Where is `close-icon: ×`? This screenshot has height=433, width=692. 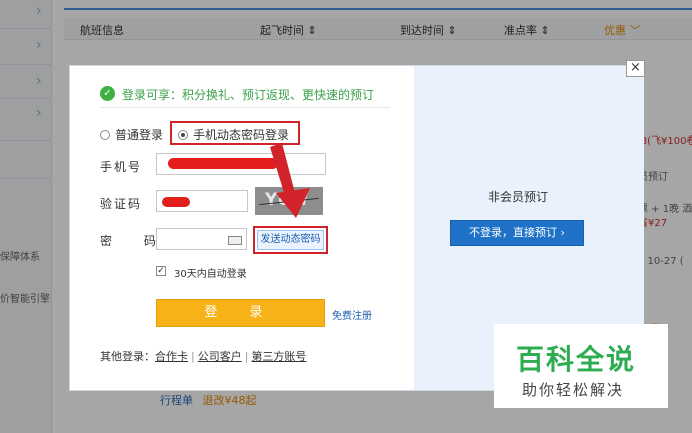
close-icon: × is located at coordinates (635, 68).